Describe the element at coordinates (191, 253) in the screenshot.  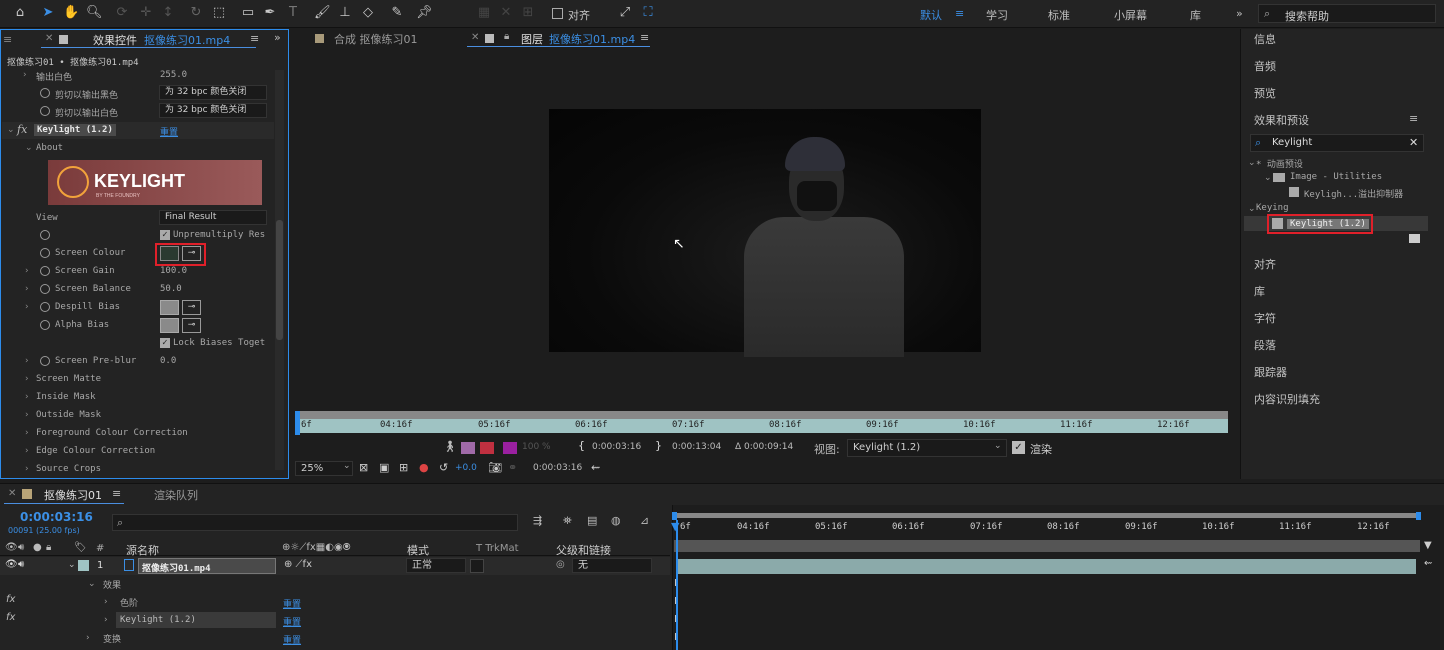
I see `eyedropper-icon: ⊸` at that location.